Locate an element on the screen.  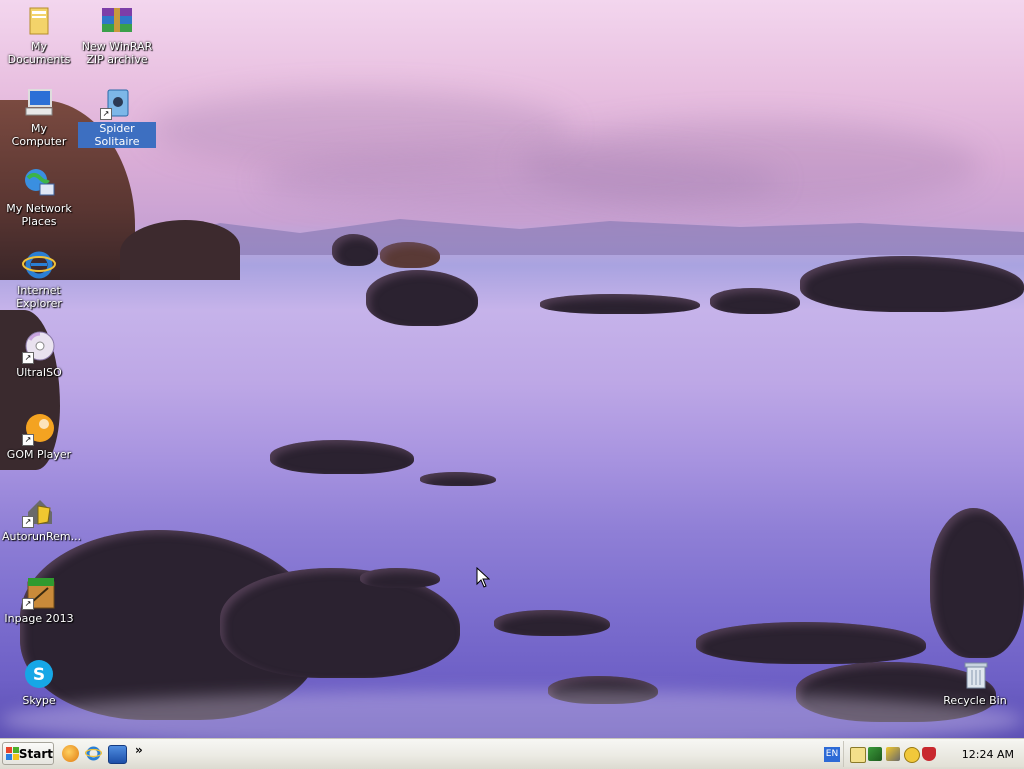
desktop-icon-my-documents: My Documents is located at coordinates (39, 35).